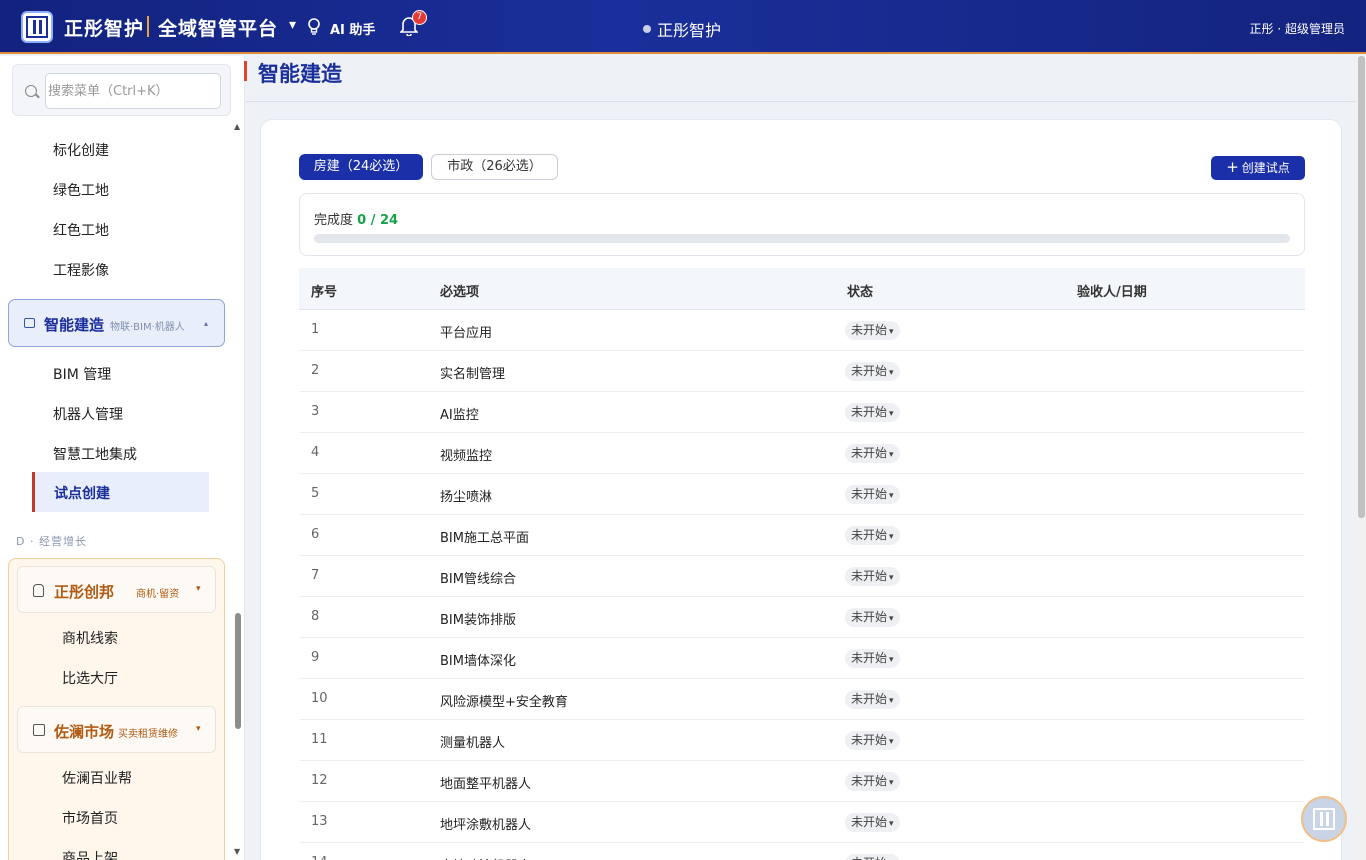  What do you see at coordinates (237, 126) in the screenshot?
I see `sidebar-scroll-up-icon: ▲` at bounding box center [237, 126].